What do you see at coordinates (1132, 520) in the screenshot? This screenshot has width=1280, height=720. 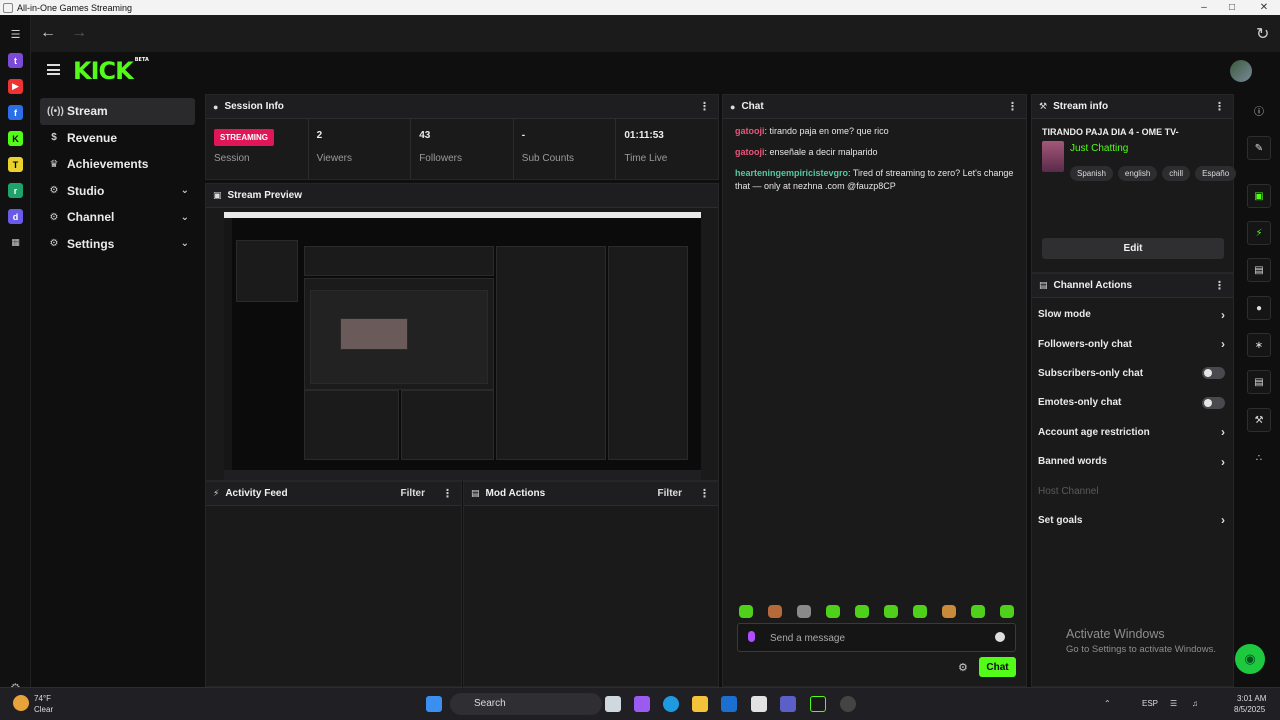 I see `action-set-goals: Set goals ›` at bounding box center [1132, 520].